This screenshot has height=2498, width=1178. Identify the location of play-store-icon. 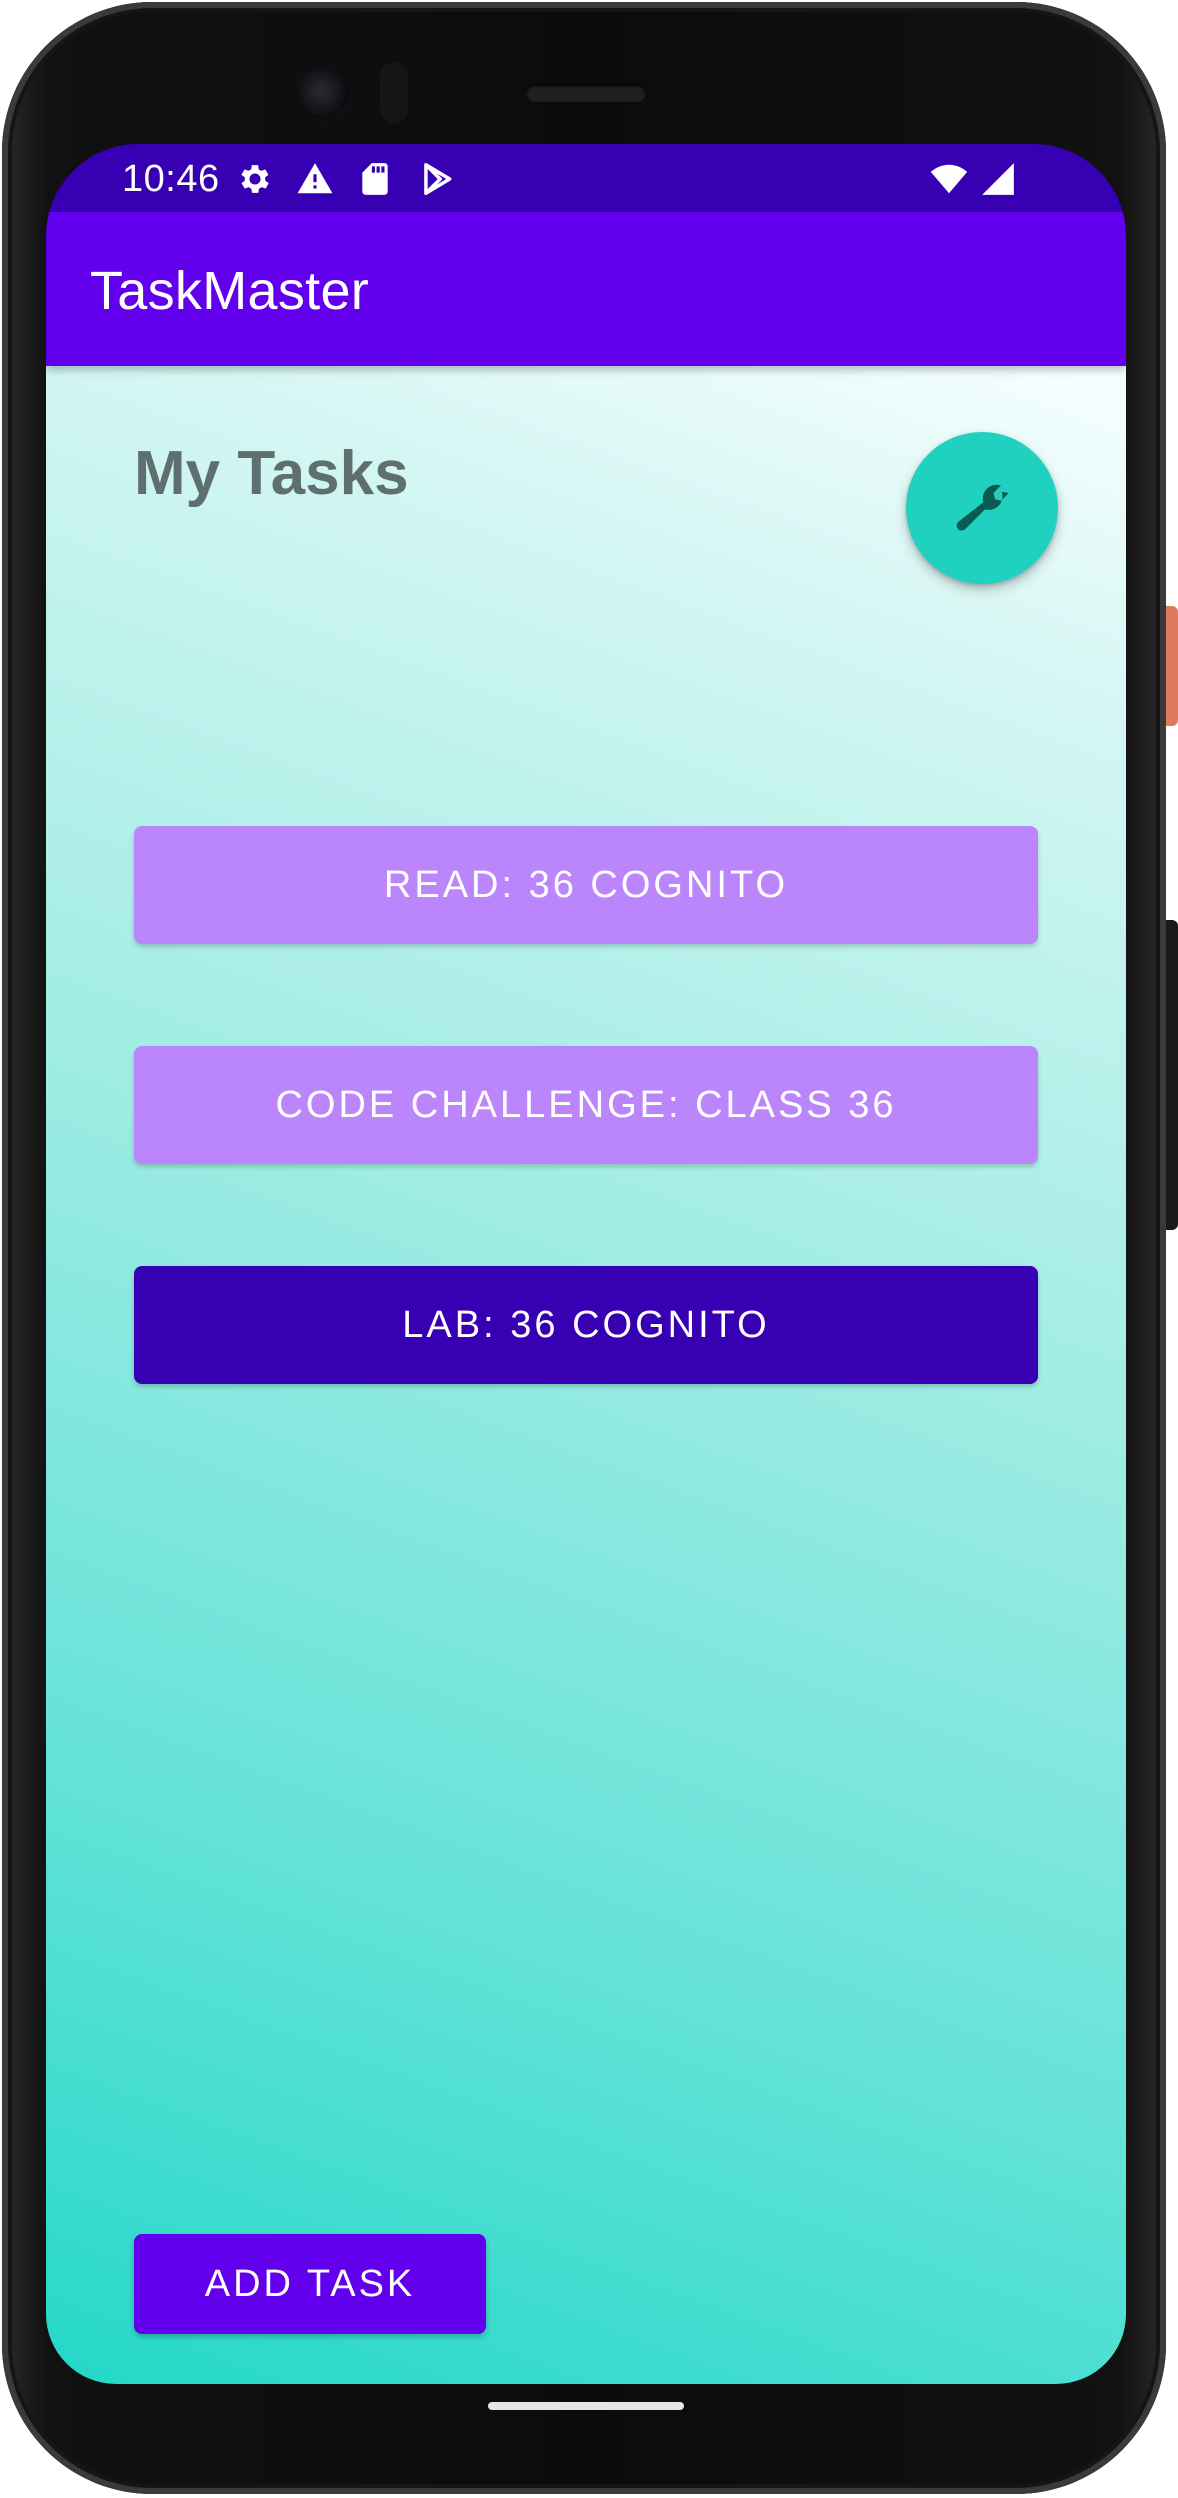
(438, 179).